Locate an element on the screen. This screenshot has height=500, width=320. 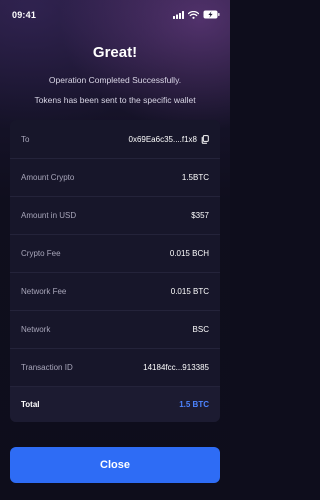
detail-row-amount-usd: Amount in USD $357 is located at coordinates (115, 215).